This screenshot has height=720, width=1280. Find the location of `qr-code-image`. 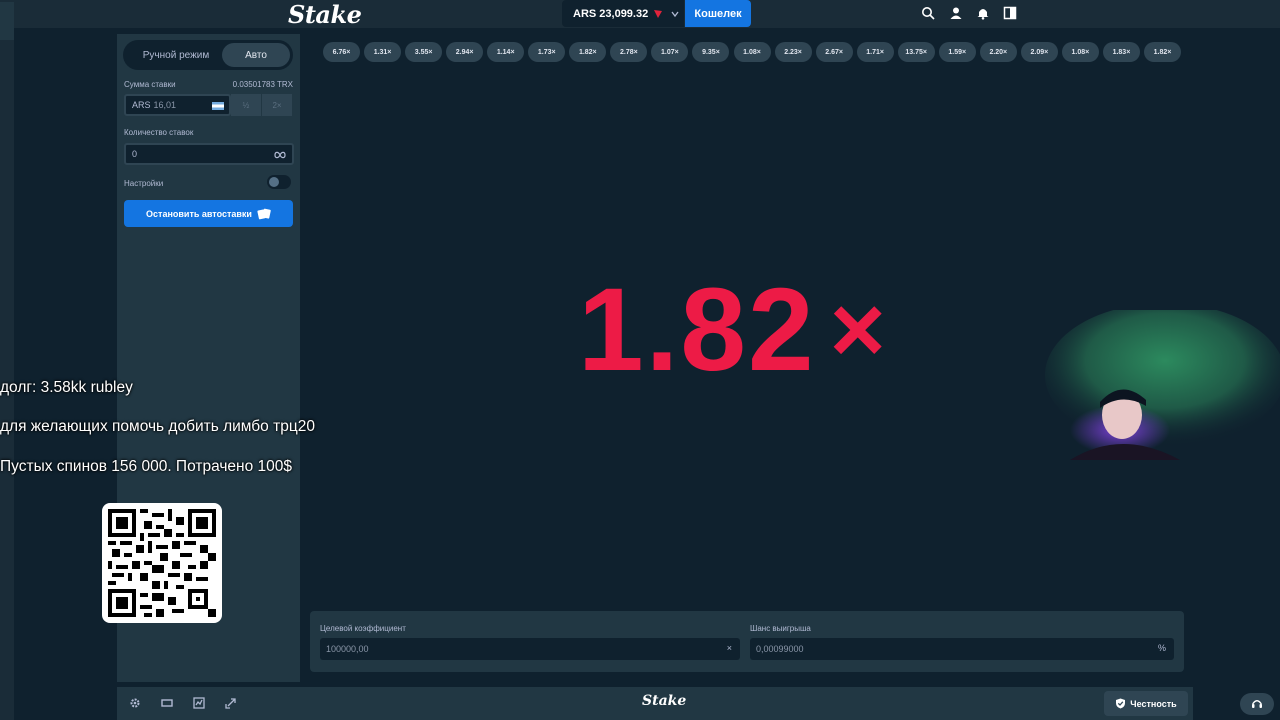

qr-code-image is located at coordinates (162, 563).